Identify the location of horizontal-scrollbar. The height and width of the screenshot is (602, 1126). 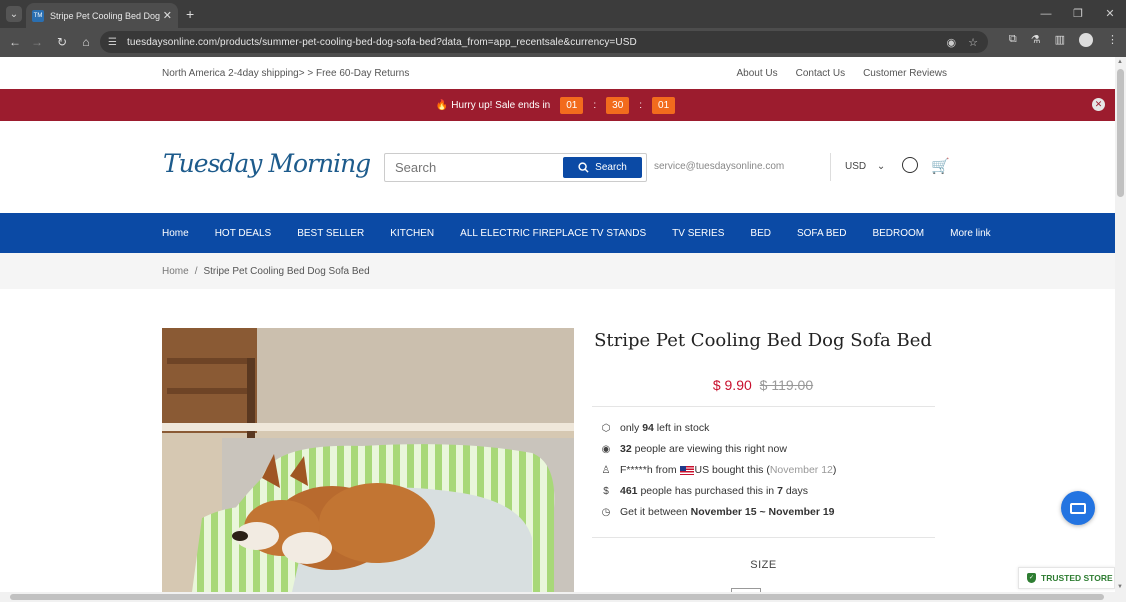
(563, 597).